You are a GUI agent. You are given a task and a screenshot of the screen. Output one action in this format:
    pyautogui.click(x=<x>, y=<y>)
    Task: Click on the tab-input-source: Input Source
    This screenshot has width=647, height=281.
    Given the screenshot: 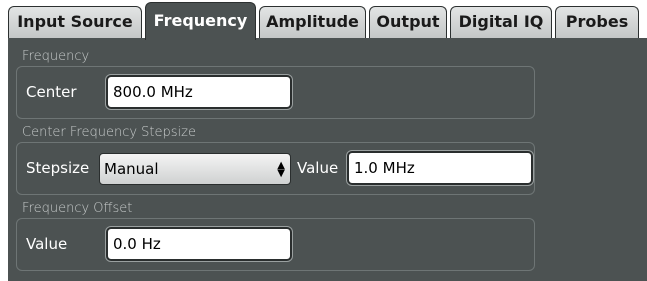 What is the action you would take?
    pyautogui.click(x=75, y=22)
    